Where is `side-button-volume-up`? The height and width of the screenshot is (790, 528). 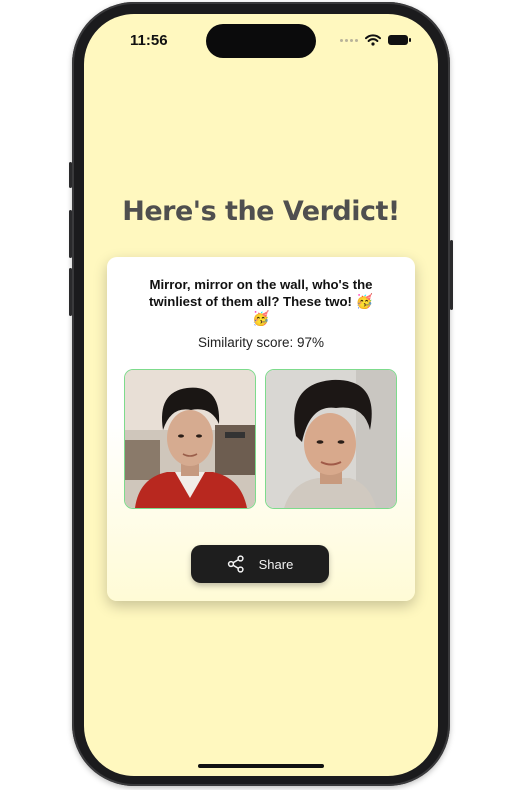 side-button-volume-up is located at coordinates (70, 234).